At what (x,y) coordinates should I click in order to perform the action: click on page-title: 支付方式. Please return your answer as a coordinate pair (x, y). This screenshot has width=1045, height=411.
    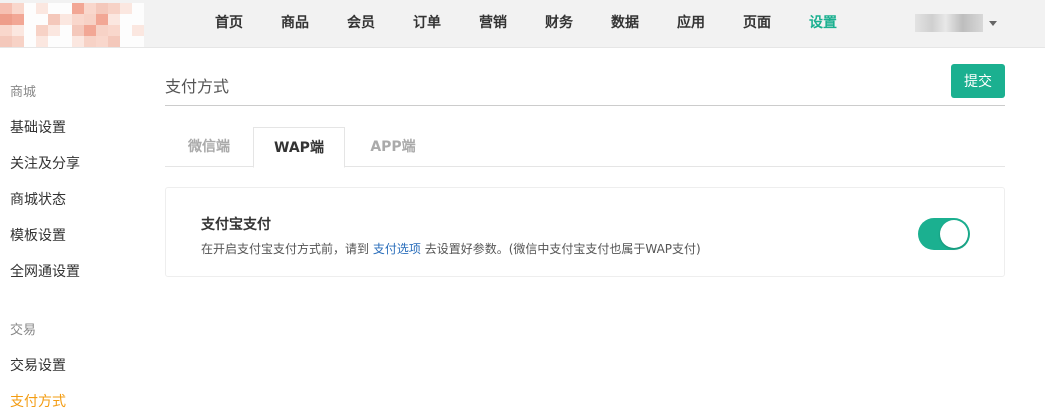
    Looking at the image, I should click on (197, 86).